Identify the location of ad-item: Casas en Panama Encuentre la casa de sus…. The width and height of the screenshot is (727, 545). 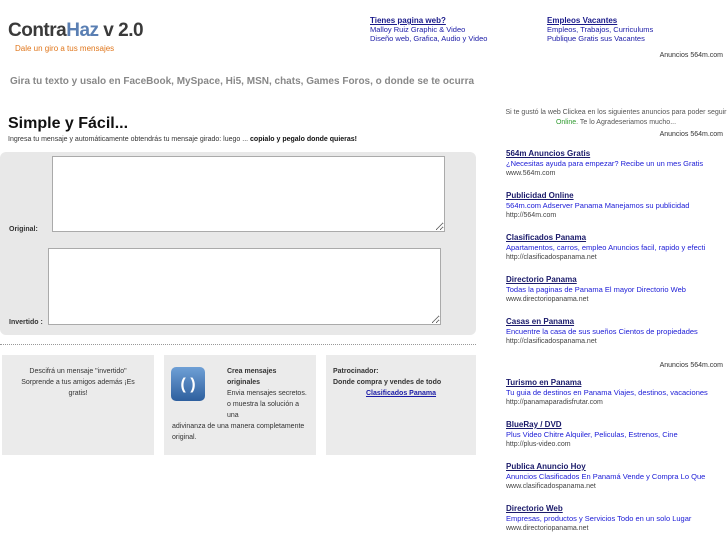
(616, 332).